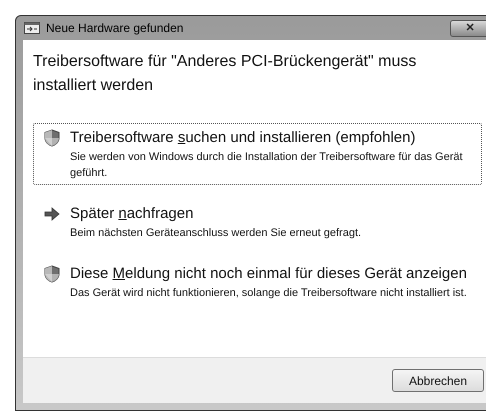 The image size is (486, 417). I want to click on command-link: Treibersoftware suchen und installieren (empfohlen) Sie werden von Windows durch die Installation der Treibersoftware für das Gerät geführt., so click(257, 154).